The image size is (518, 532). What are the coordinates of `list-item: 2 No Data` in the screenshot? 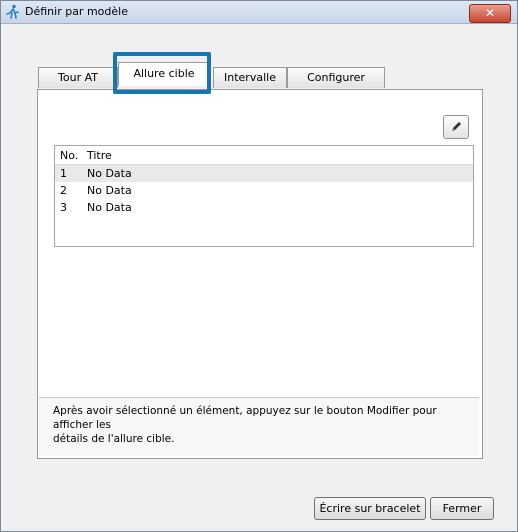 It's located at (264, 190).